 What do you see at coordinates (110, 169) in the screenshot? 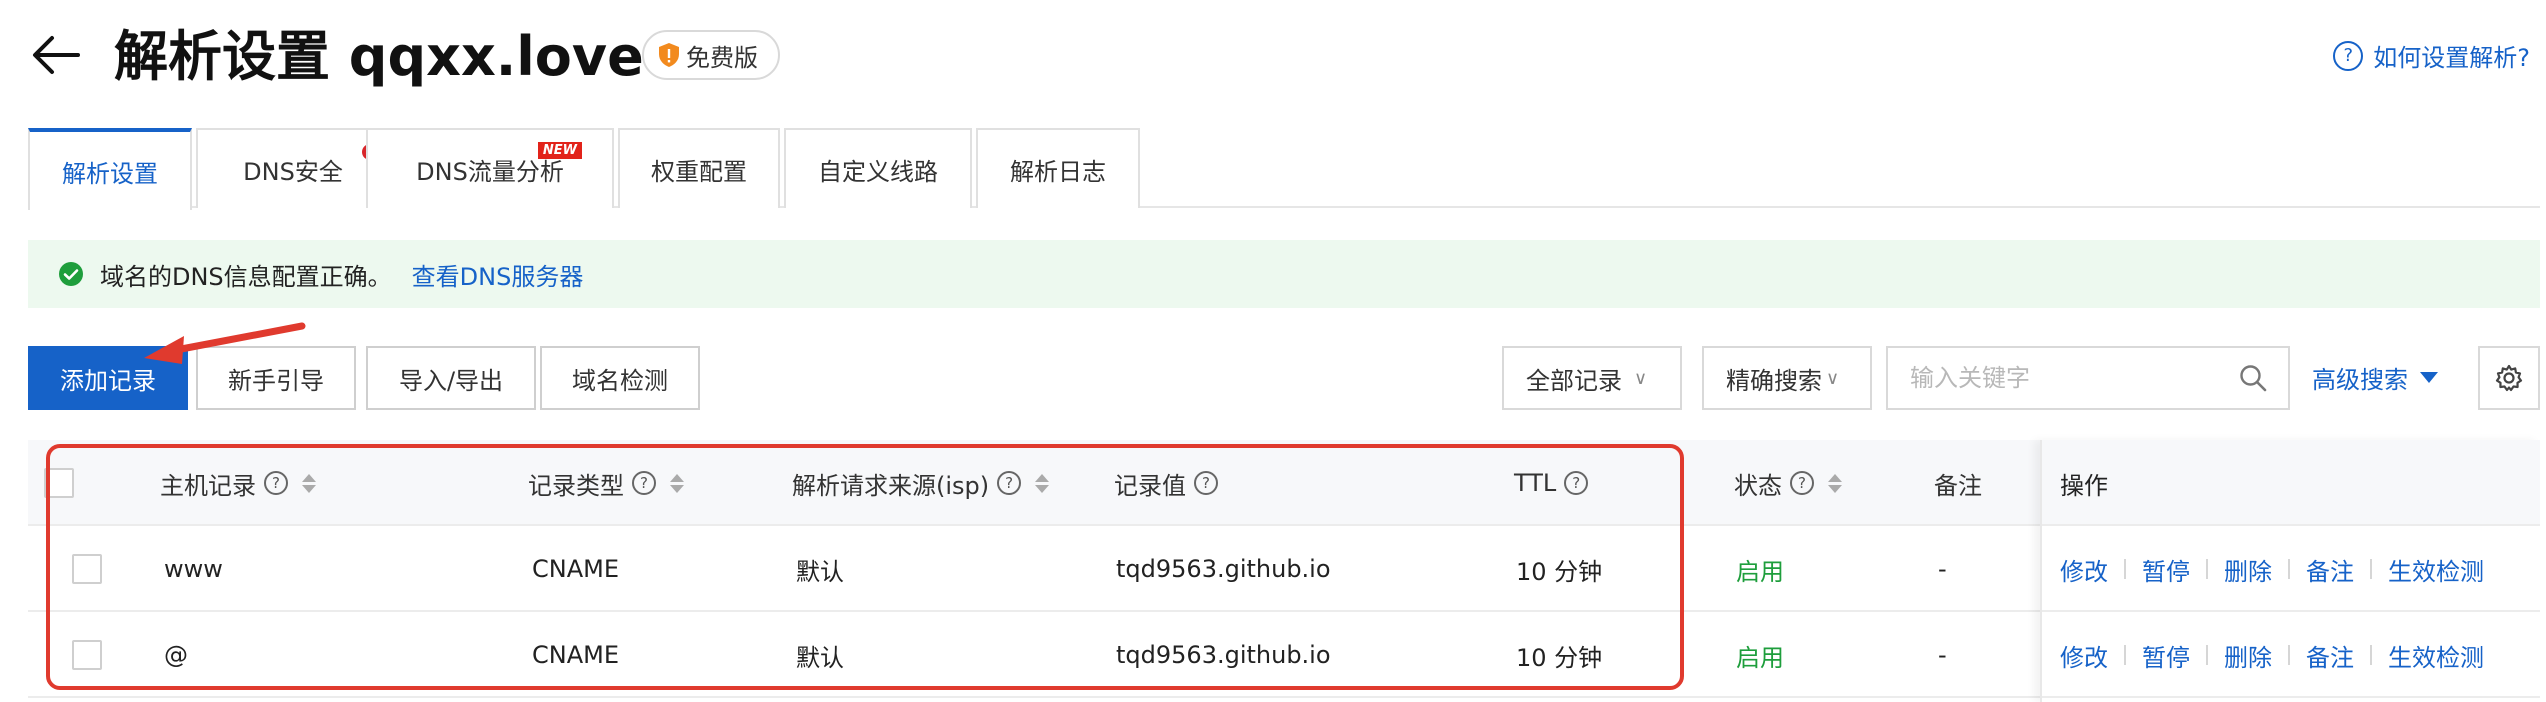
I see `tab-dns-settings: 解析设置` at bounding box center [110, 169].